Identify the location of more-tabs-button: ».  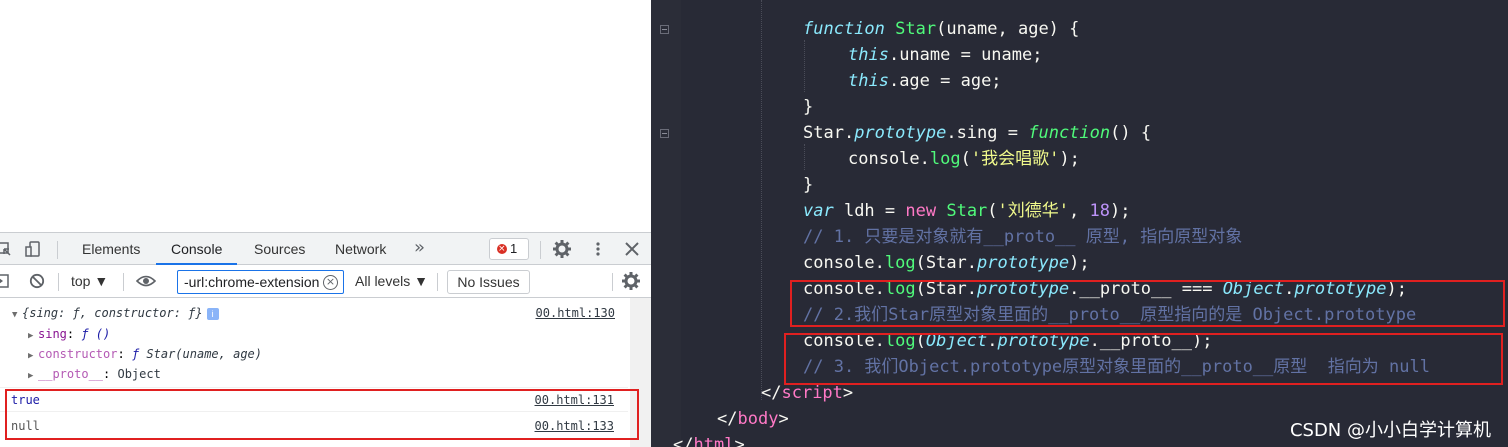
(419, 249).